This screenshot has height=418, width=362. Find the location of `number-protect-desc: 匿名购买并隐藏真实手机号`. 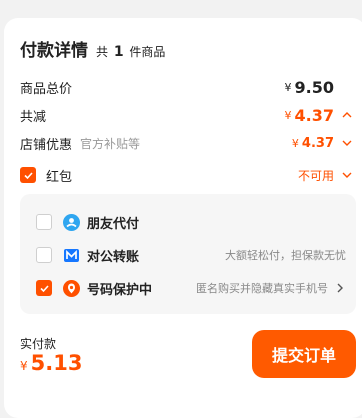

number-protect-desc: 匿名购买并隐藏真实手机号 is located at coordinates (271, 288).